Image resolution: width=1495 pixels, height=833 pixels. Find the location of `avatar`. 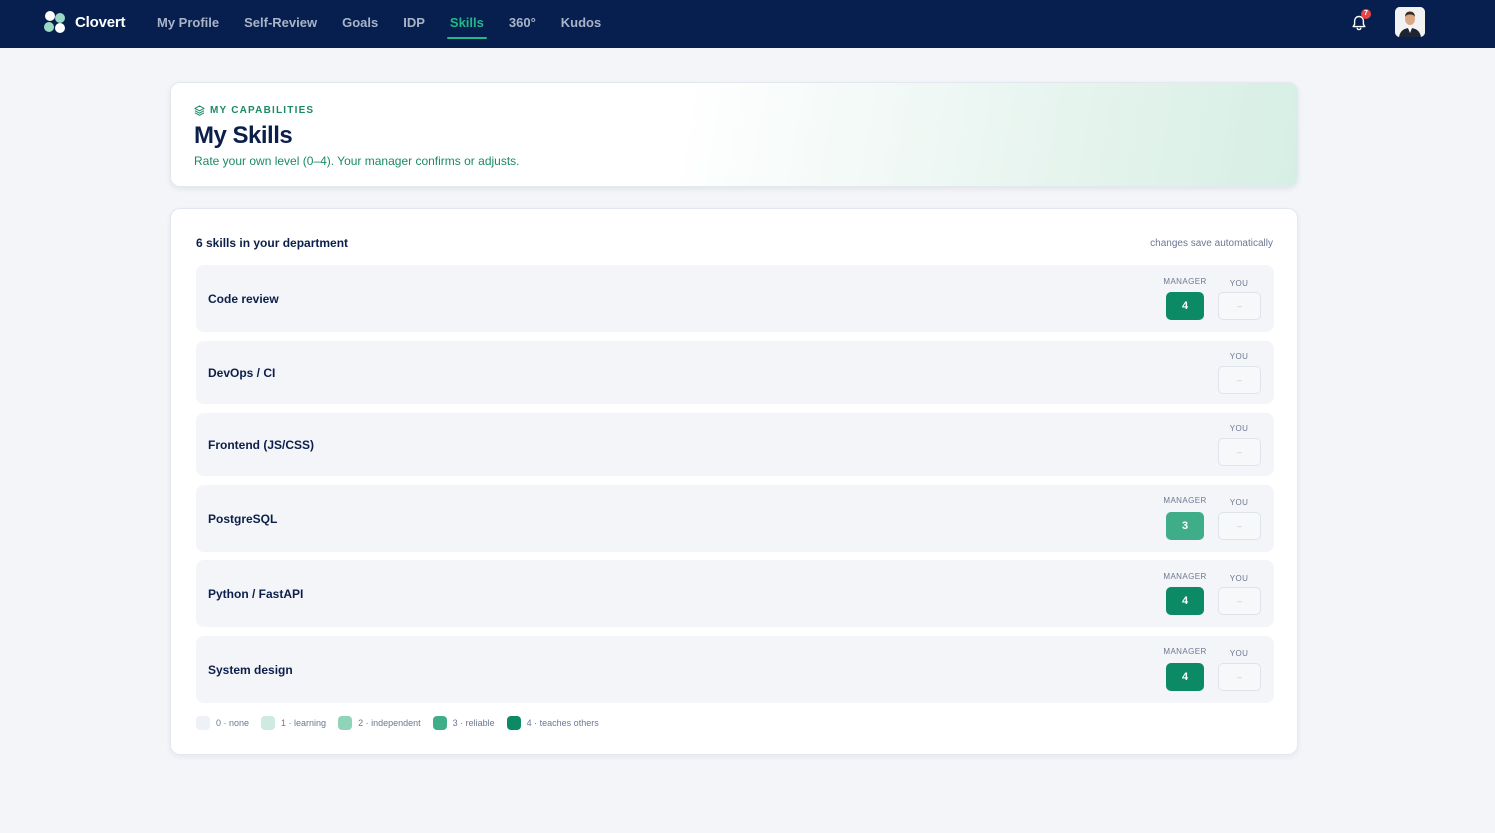

avatar is located at coordinates (1410, 22).